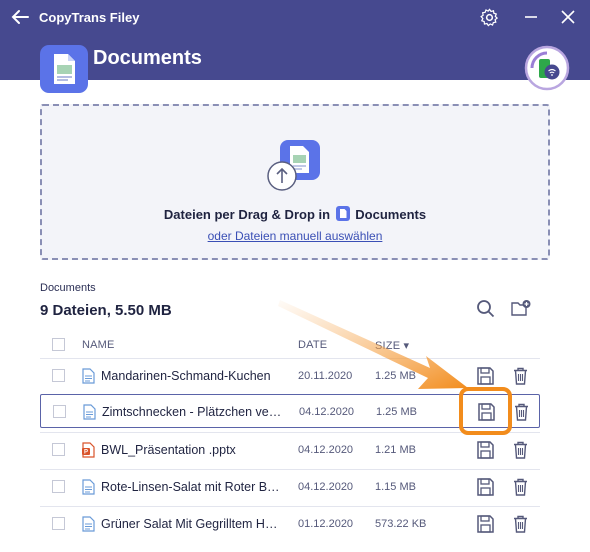 The width and height of the screenshot is (590, 552). What do you see at coordinates (192, 412) in the screenshot?
I see `file-name: Zimtschnecken - Plätzchen vegan` at bounding box center [192, 412].